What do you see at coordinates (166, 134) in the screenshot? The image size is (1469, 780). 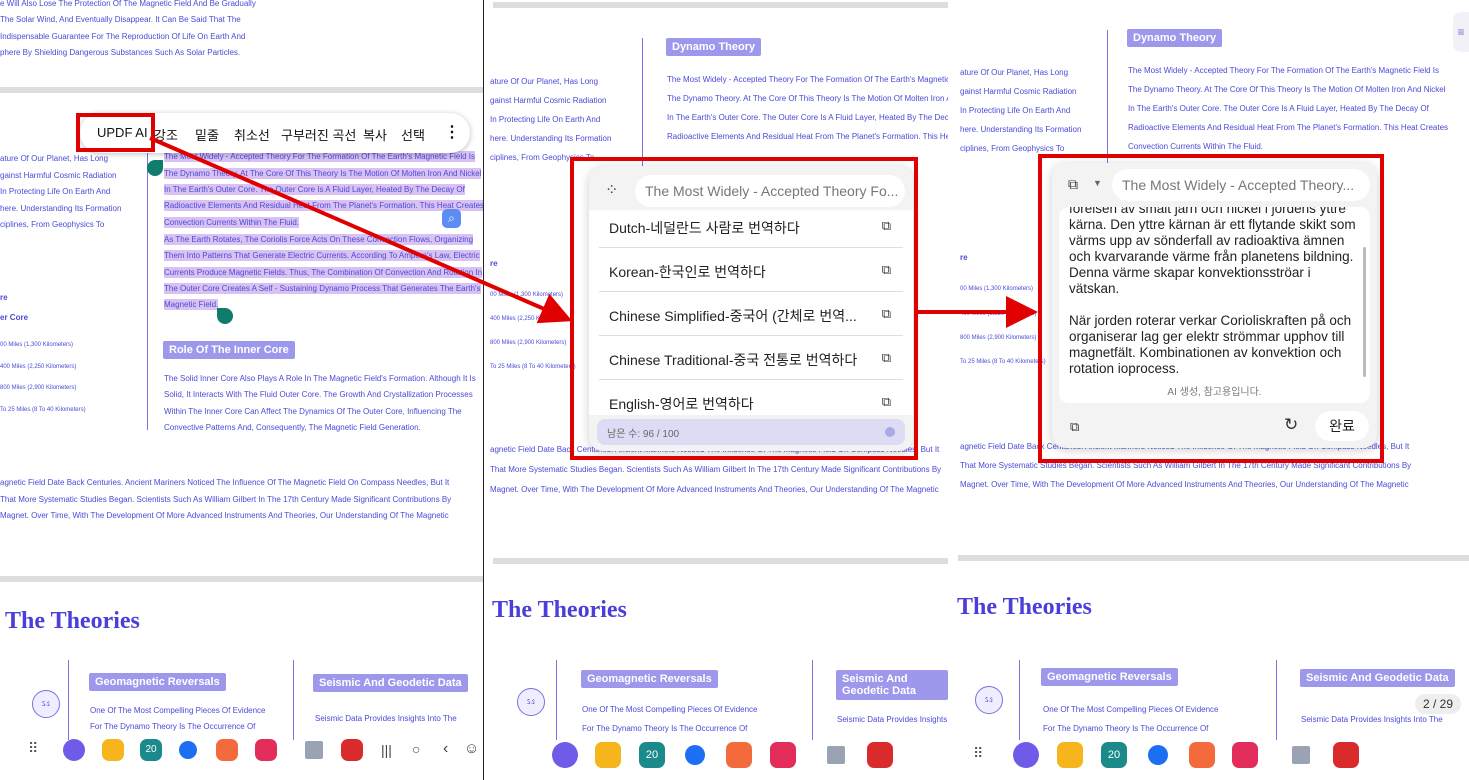 I see `menu-item-highlight: 강조` at bounding box center [166, 134].